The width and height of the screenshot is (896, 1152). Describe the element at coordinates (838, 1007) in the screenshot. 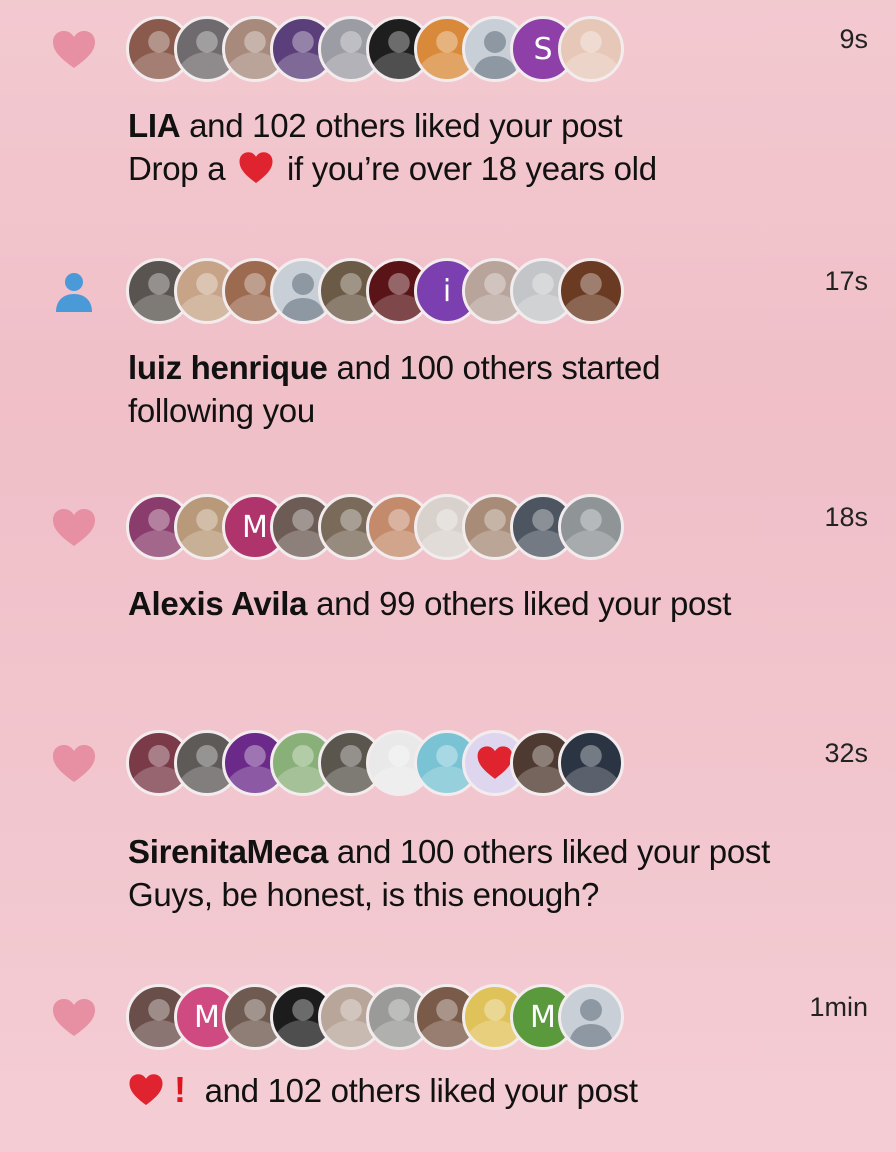

I see `timestamp: 1min` at that location.